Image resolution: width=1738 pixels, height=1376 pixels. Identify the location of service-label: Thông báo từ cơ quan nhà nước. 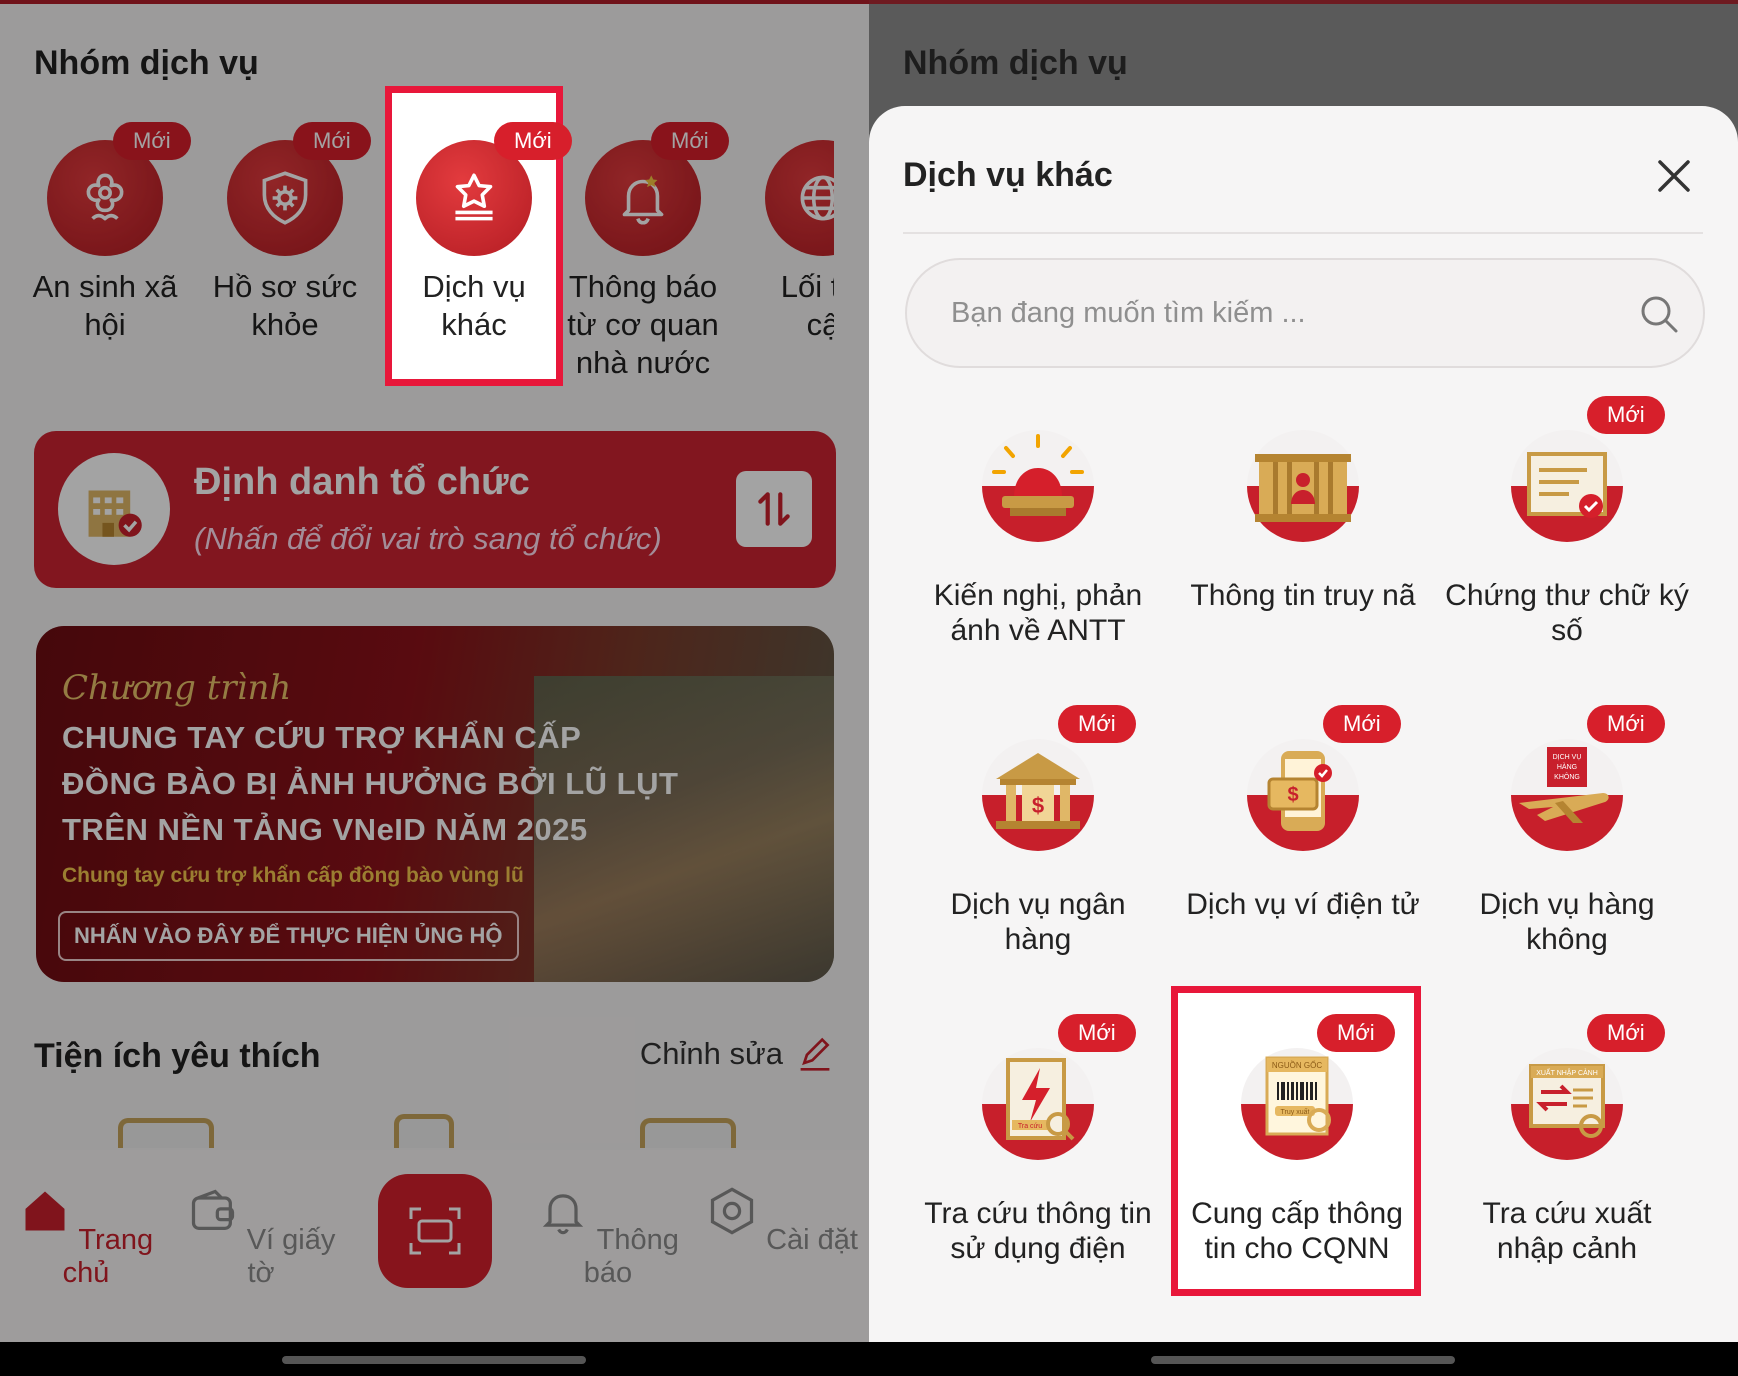
(643, 324).